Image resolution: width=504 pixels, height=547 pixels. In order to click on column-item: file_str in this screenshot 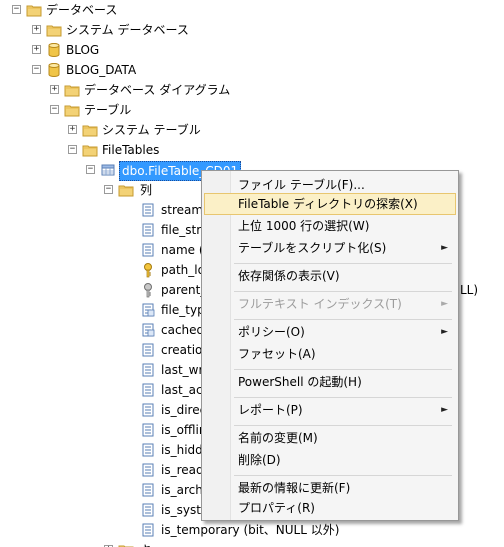, I will do `click(105, 230)`.